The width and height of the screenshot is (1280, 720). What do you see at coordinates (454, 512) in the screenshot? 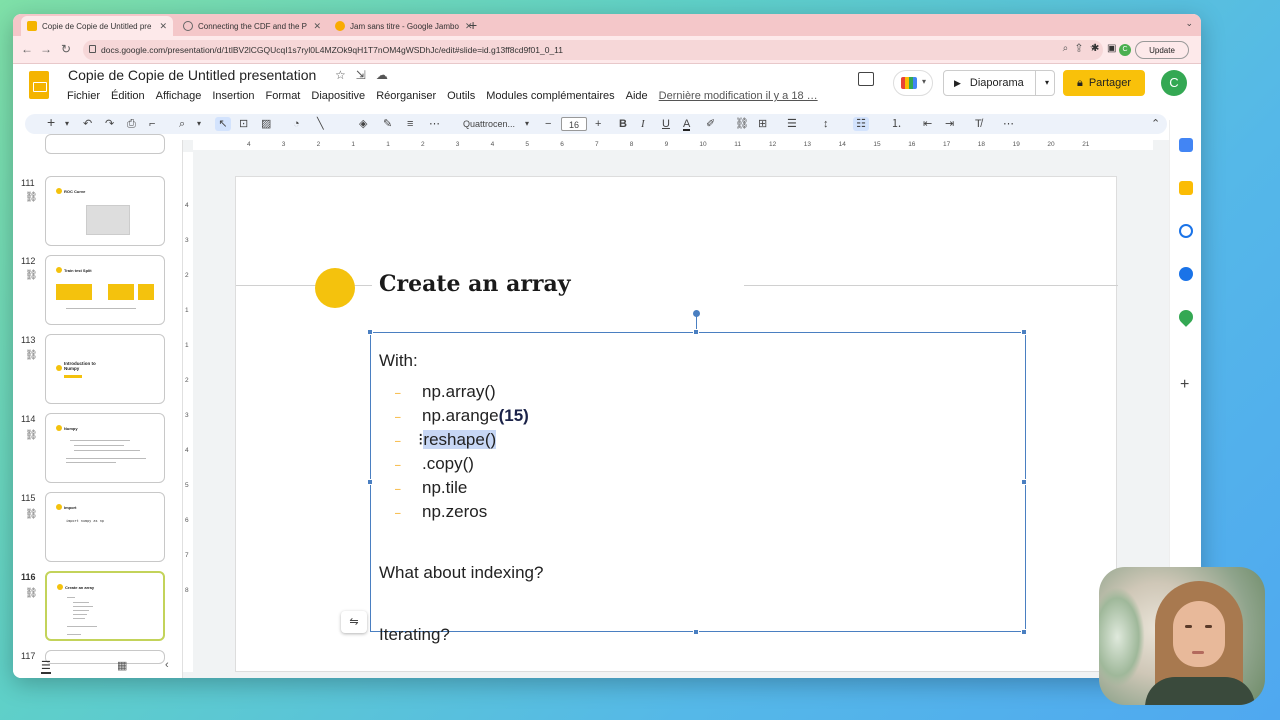
I see `list-item: np.zeros` at bounding box center [454, 512].